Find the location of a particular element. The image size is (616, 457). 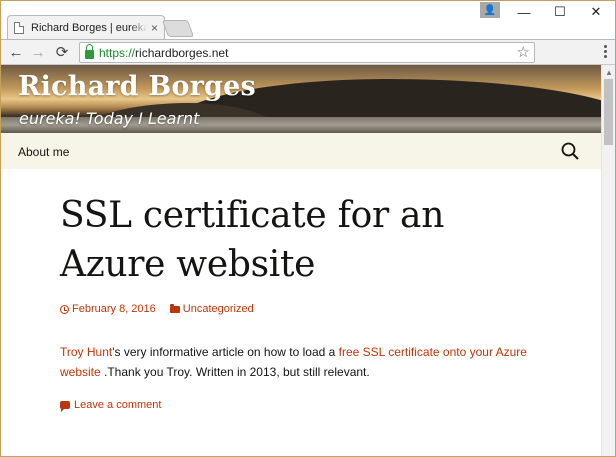

document-icon is located at coordinates (19, 27).